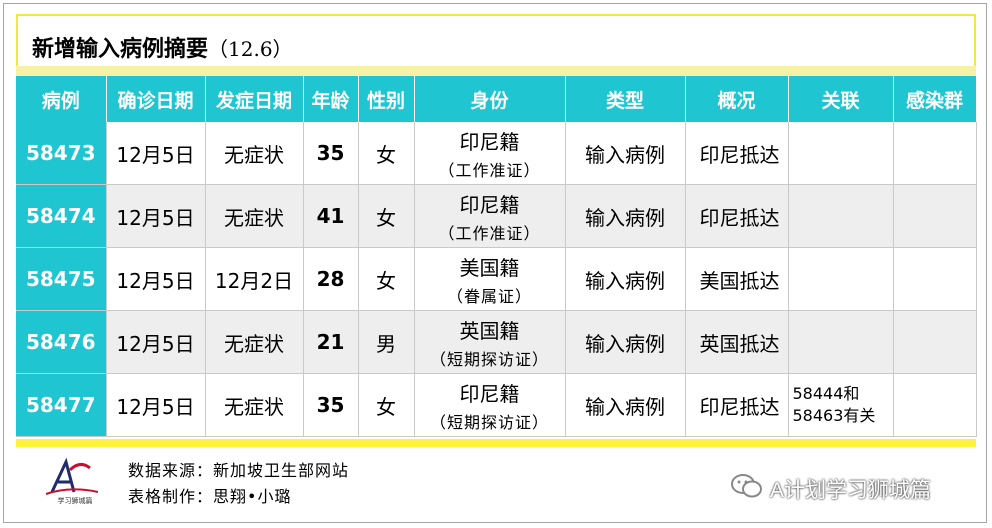 The image size is (992, 528). What do you see at coordinates (75, 481) in the screenshot?
I see `logo-icon: 学习狮城篇` at bounding box center [75, 481].